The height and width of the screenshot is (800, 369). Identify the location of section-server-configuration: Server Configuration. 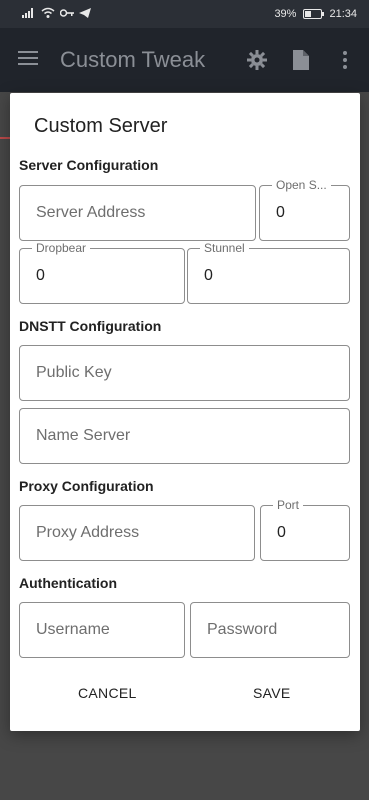
(89, 165).